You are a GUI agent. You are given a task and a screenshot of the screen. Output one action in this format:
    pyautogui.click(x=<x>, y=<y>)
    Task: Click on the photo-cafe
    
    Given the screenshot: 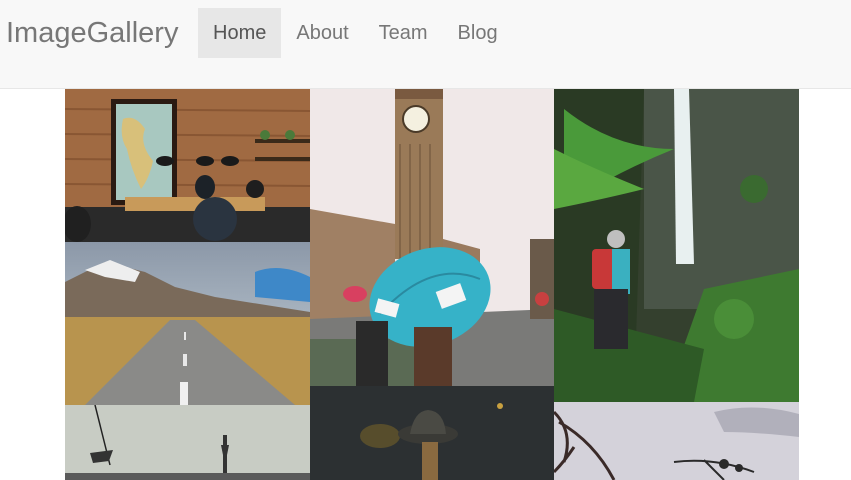 What is the action you would take?
    pyautogui.click(x=187, y=165)
    